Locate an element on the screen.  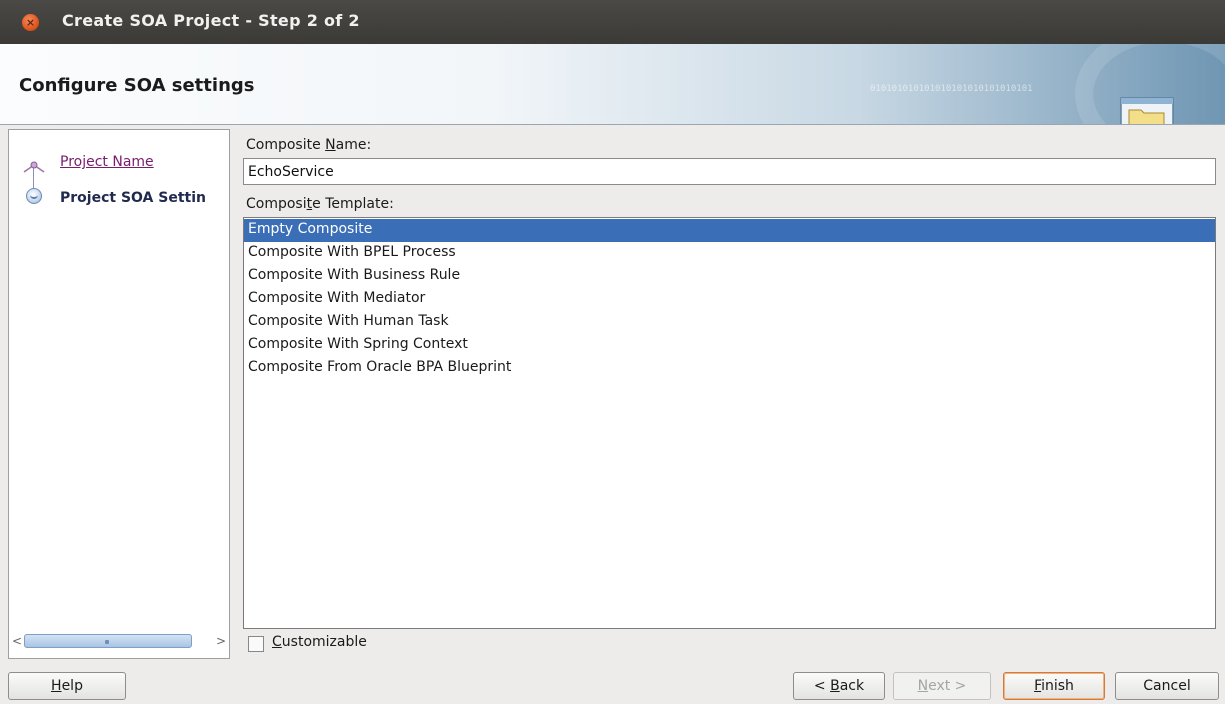
customizable-label: Customizable is located at coordinates (319, 642).